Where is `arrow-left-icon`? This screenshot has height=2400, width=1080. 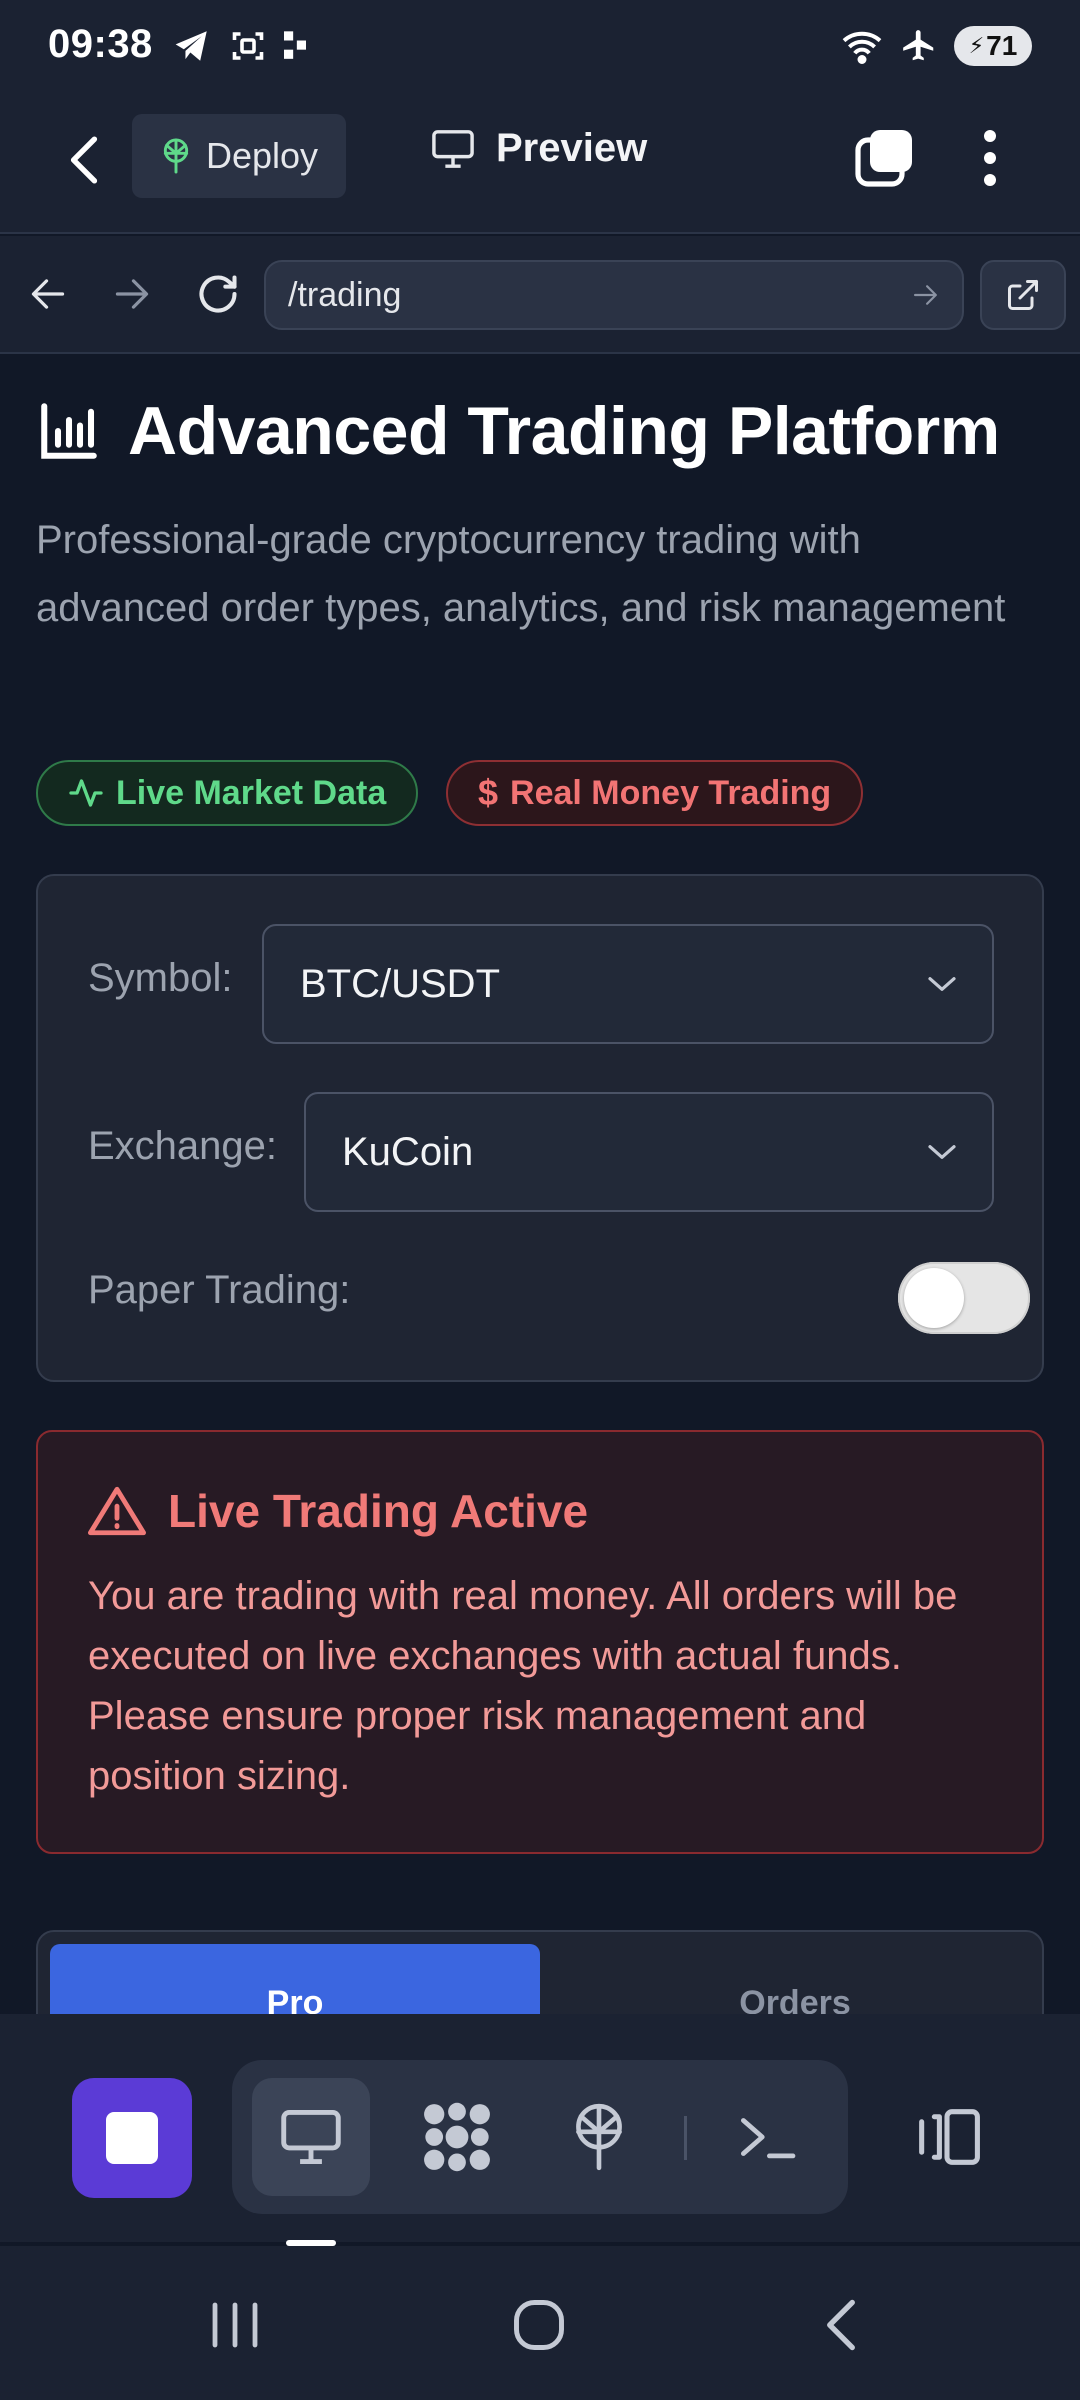 arrow-left-icon is located at coordinates (48, 294).